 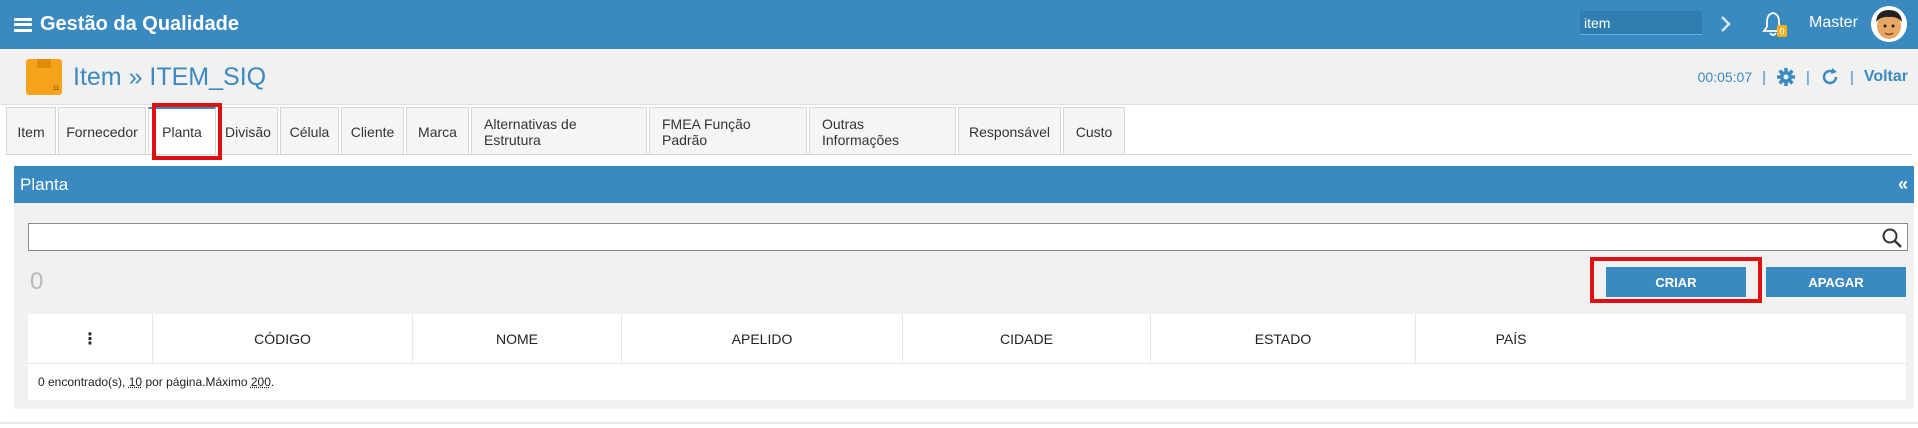 I want to click on tab-custo: Custo, so click(x=1094, y=131).